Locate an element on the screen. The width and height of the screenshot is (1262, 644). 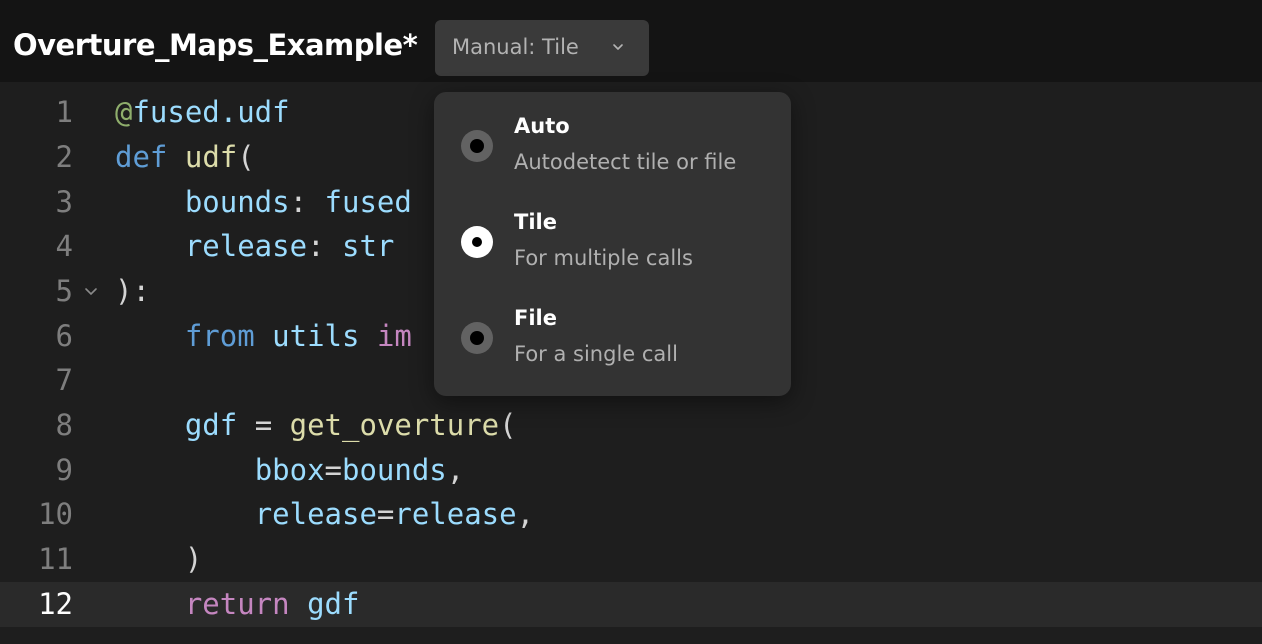
line-number: 2 is located at coordinates (64, 157).